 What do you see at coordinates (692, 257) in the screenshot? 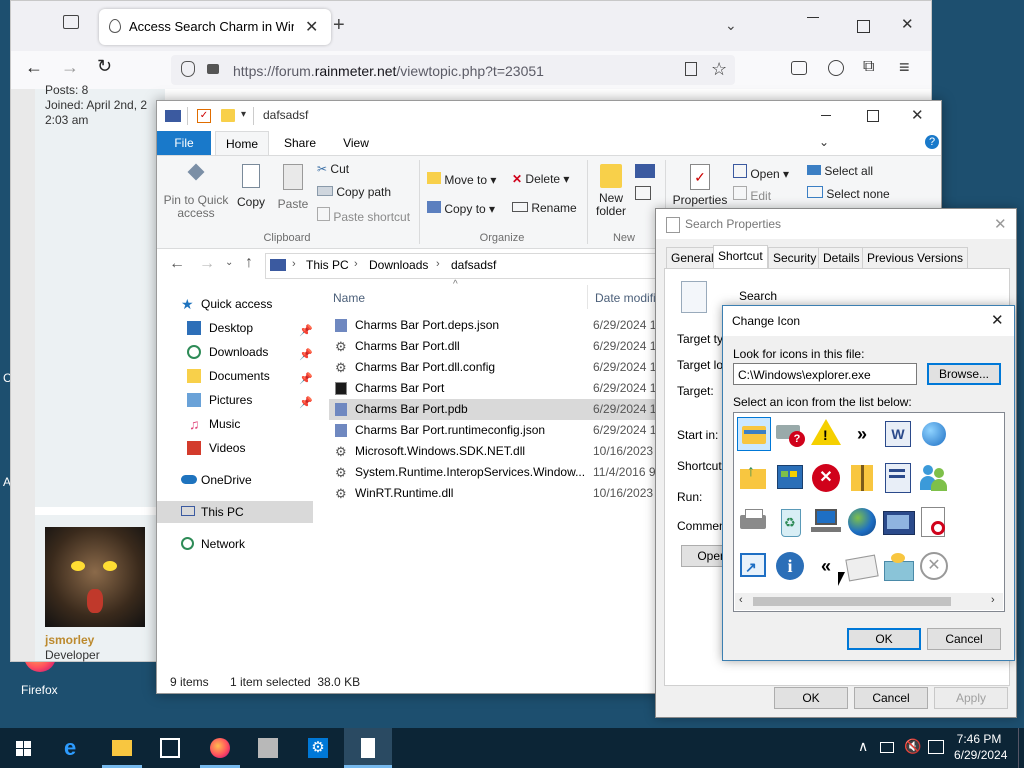
I see `tab-general: General` at bounding box center [692, 257].